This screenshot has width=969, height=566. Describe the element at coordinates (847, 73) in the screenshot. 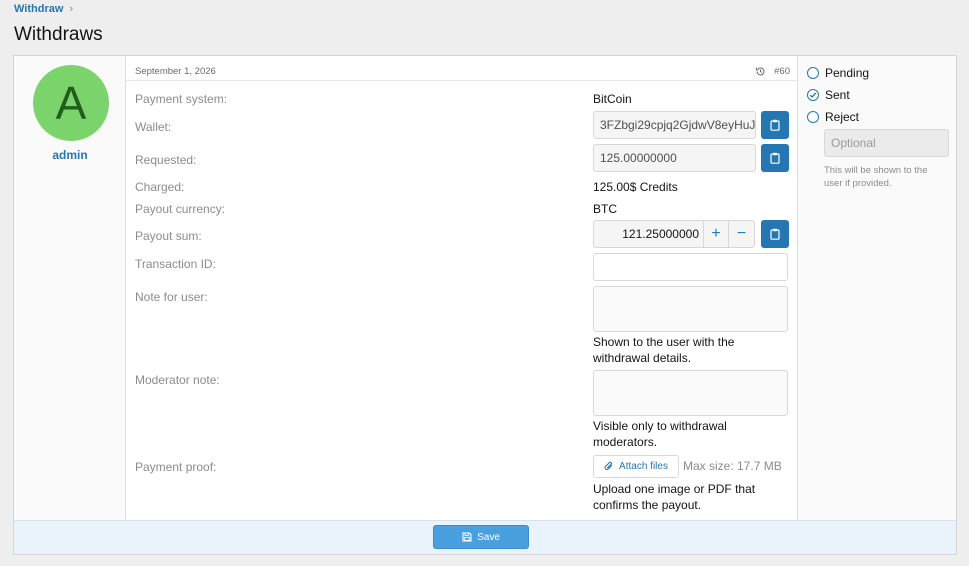

I see `status-pending-label: Pending` at that location.